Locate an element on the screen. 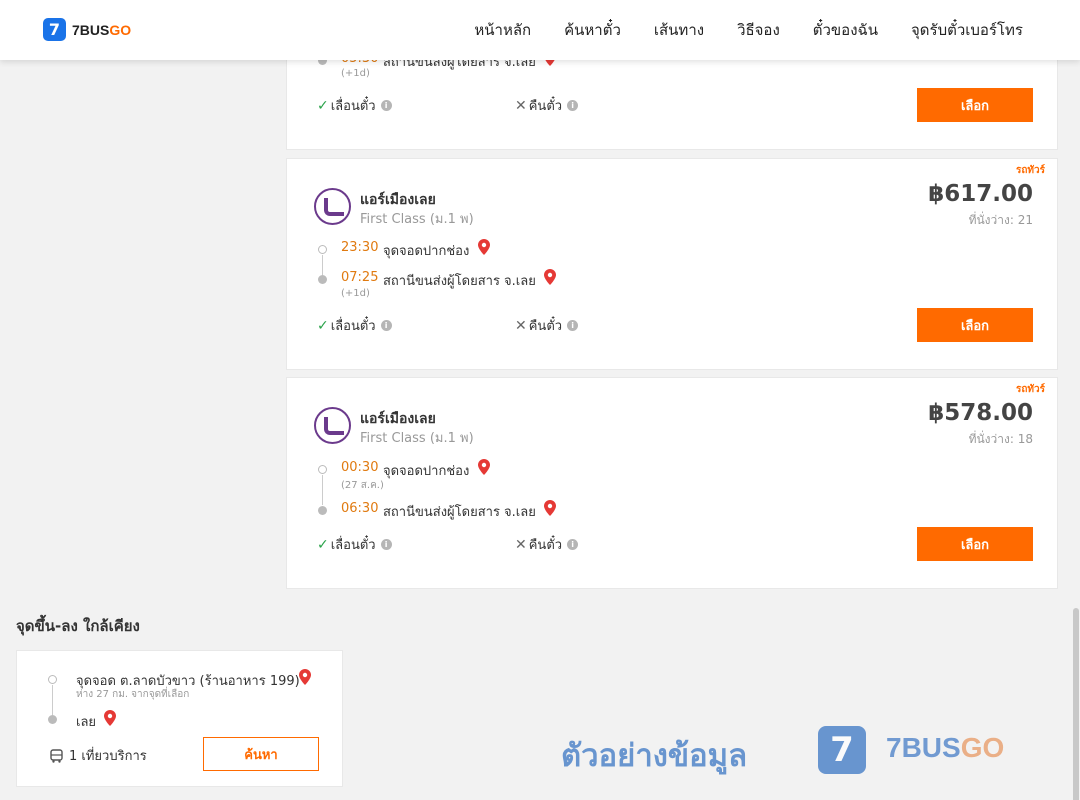 Image resolution: width=1080 pixels, height=800 pixels. nearby-trips: 1 เที่ยวบริการ is located at coordinates (98, 755).